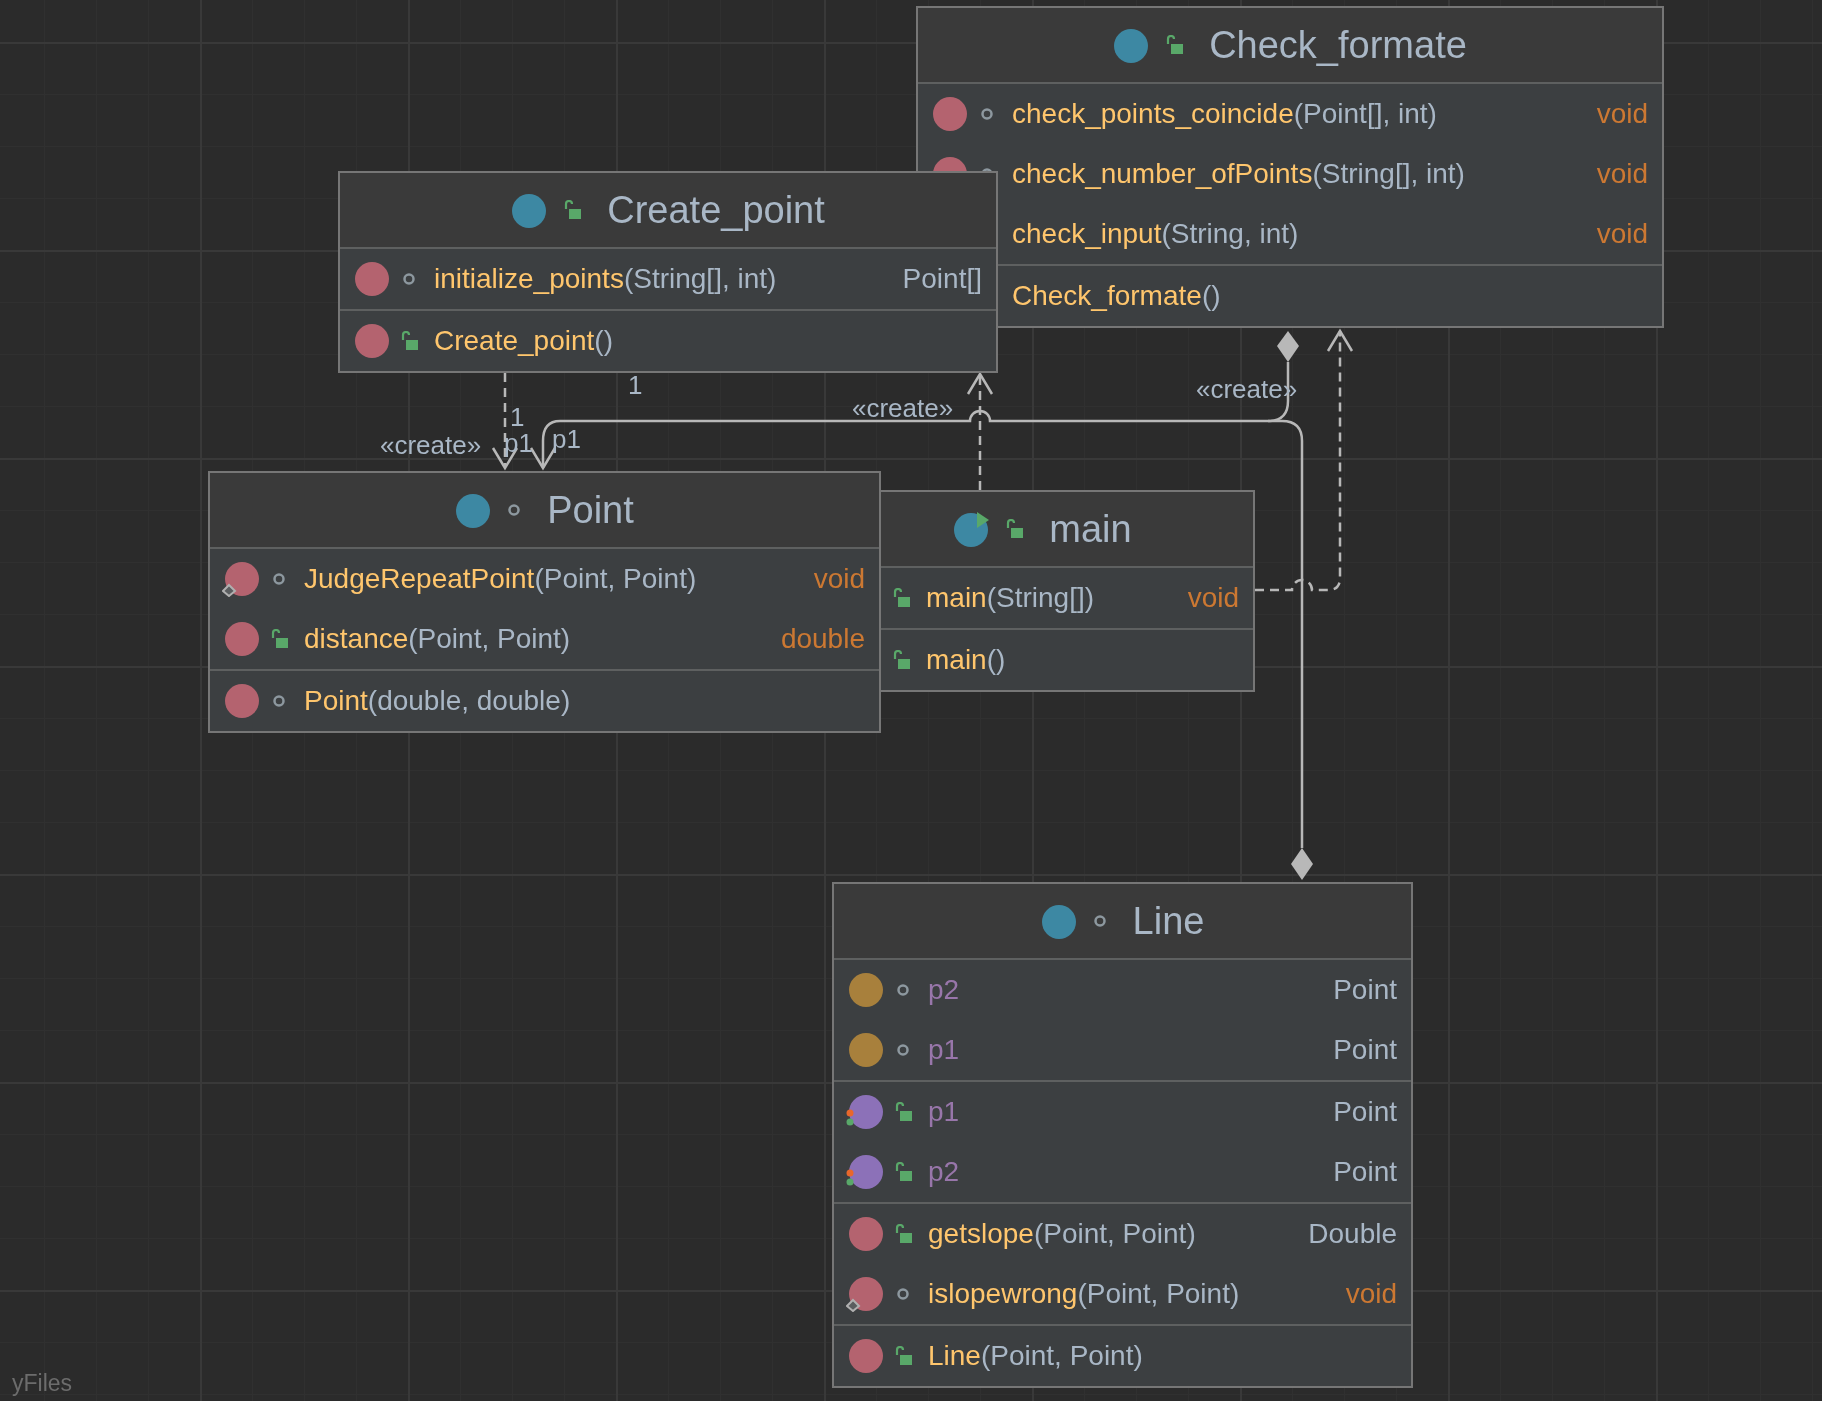 Image resolution: width=1822 pixels, height=1401 pixels. What do you see at coordinates (1352, 1234) in the screenshot?
I see `return-type: Double` at bounding box center [1352, 1234].